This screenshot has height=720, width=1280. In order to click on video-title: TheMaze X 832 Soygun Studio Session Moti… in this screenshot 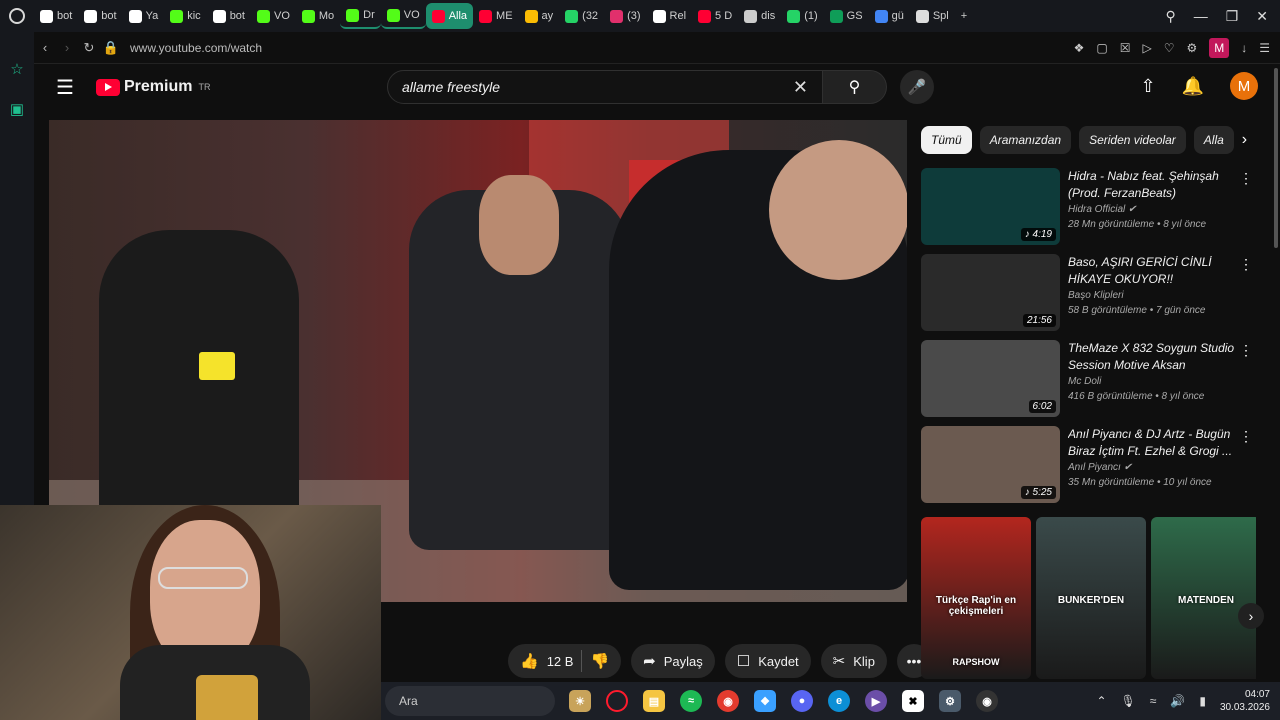, I will do `click(1164, 357)`.